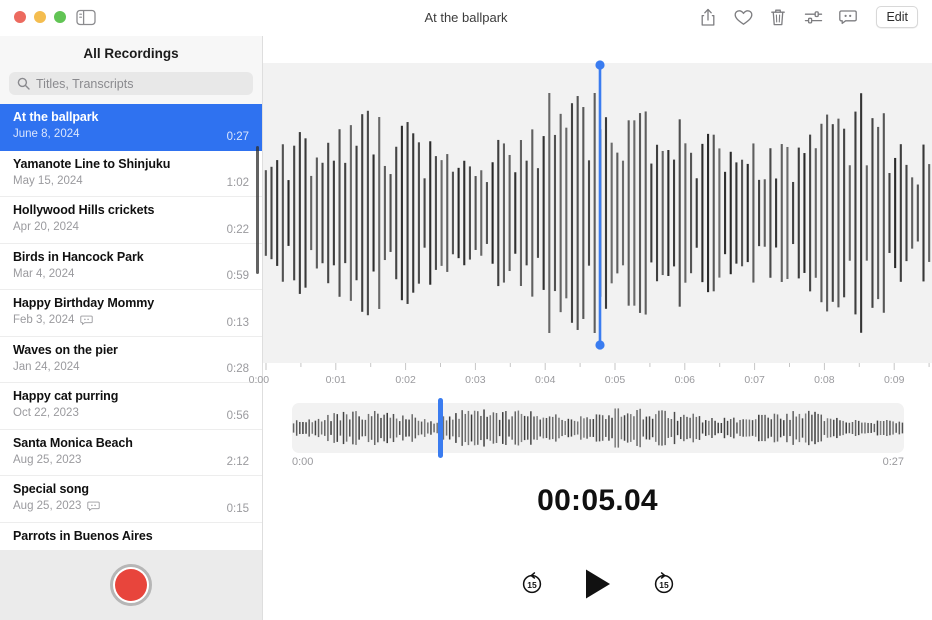 The height and width of the screenshot is (620, 932). I want to click on recording-row: Santa Monica Beach Aug 25, 2023 2:12, so click(131, 452).